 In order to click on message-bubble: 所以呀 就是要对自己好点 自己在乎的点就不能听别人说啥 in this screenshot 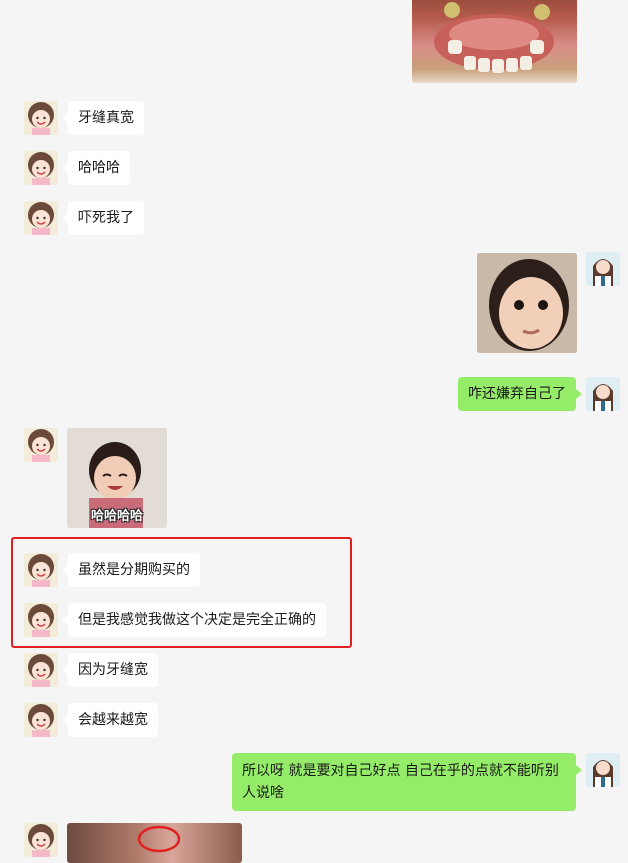, I will do `click(407, 782)`.